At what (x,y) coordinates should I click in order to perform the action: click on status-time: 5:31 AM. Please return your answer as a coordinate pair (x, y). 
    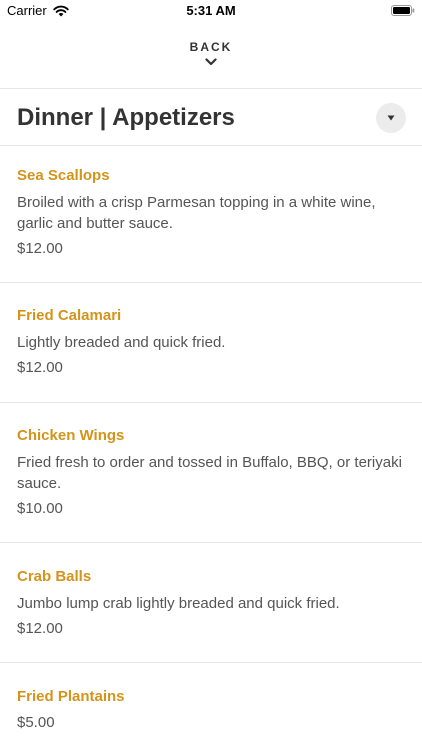
    Looking at the image, I should click on (211, 10).